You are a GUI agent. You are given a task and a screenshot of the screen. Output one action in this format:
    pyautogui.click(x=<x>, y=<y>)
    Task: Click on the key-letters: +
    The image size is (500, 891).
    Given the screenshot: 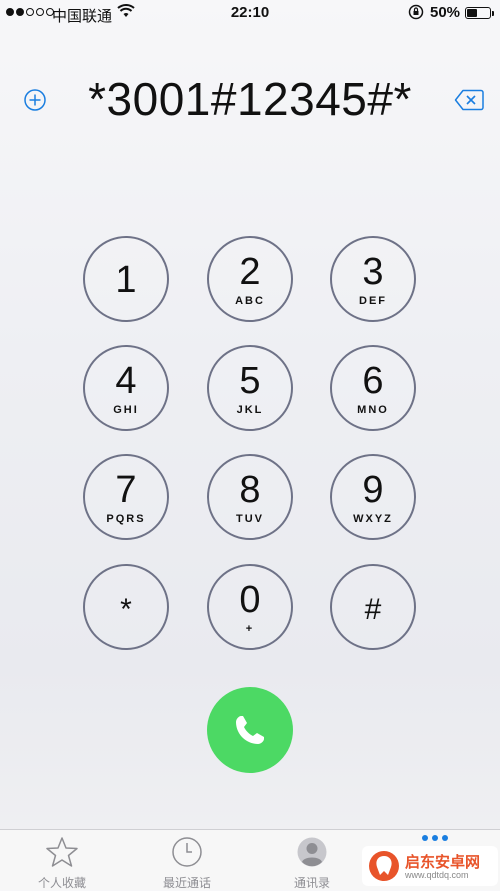 What is the action you would take?
    pyautogui.click(x=250, y=629)
    